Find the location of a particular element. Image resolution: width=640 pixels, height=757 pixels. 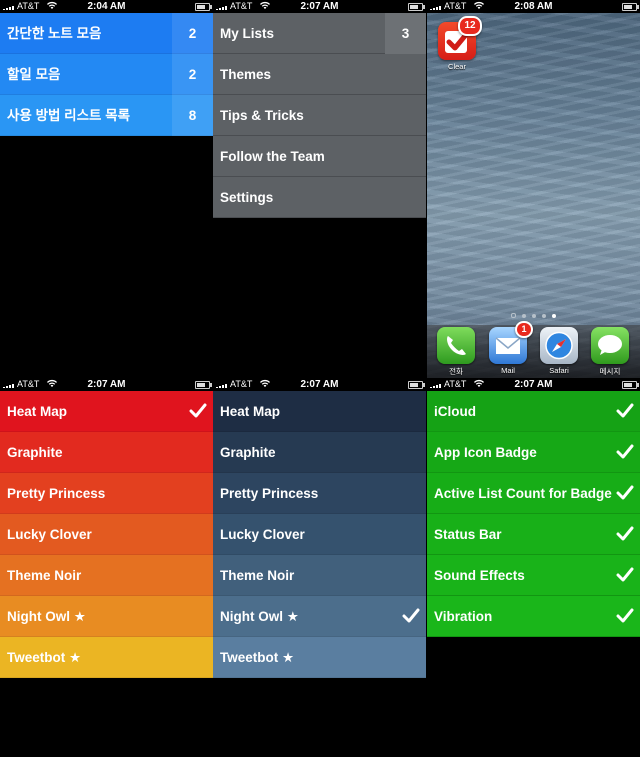

status-bar: AT&T 2:08 AM is located at coordinates (533, 6).